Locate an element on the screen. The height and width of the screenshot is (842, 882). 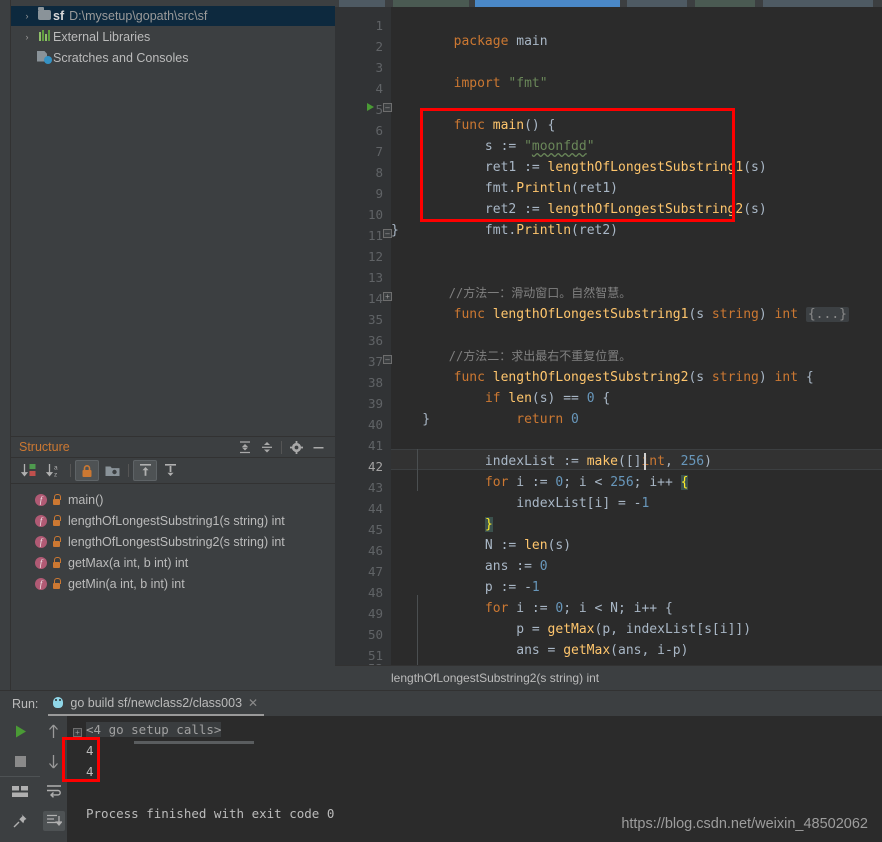
divider is located at coordinates (128, 470).